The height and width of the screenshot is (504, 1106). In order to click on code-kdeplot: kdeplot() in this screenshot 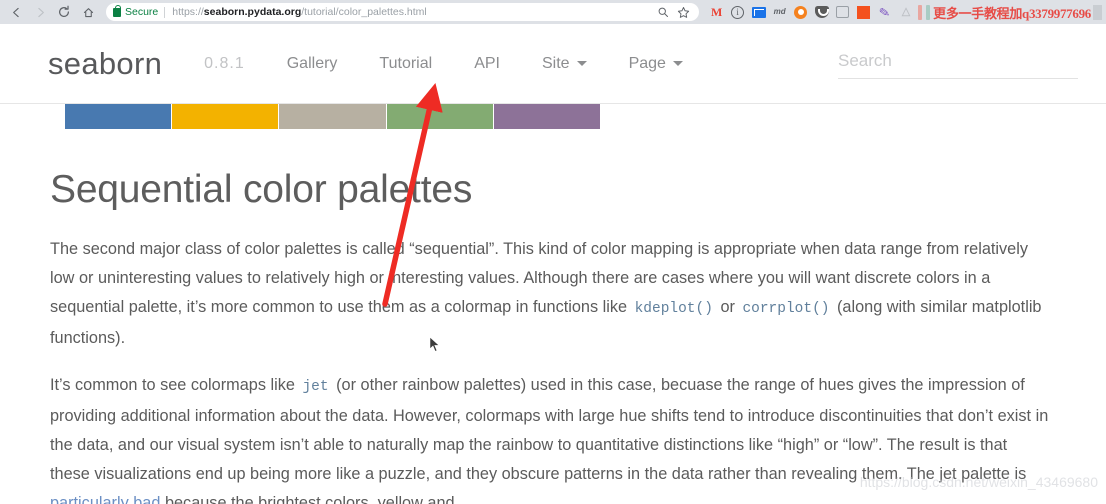, I will do `click(674, 309)`.